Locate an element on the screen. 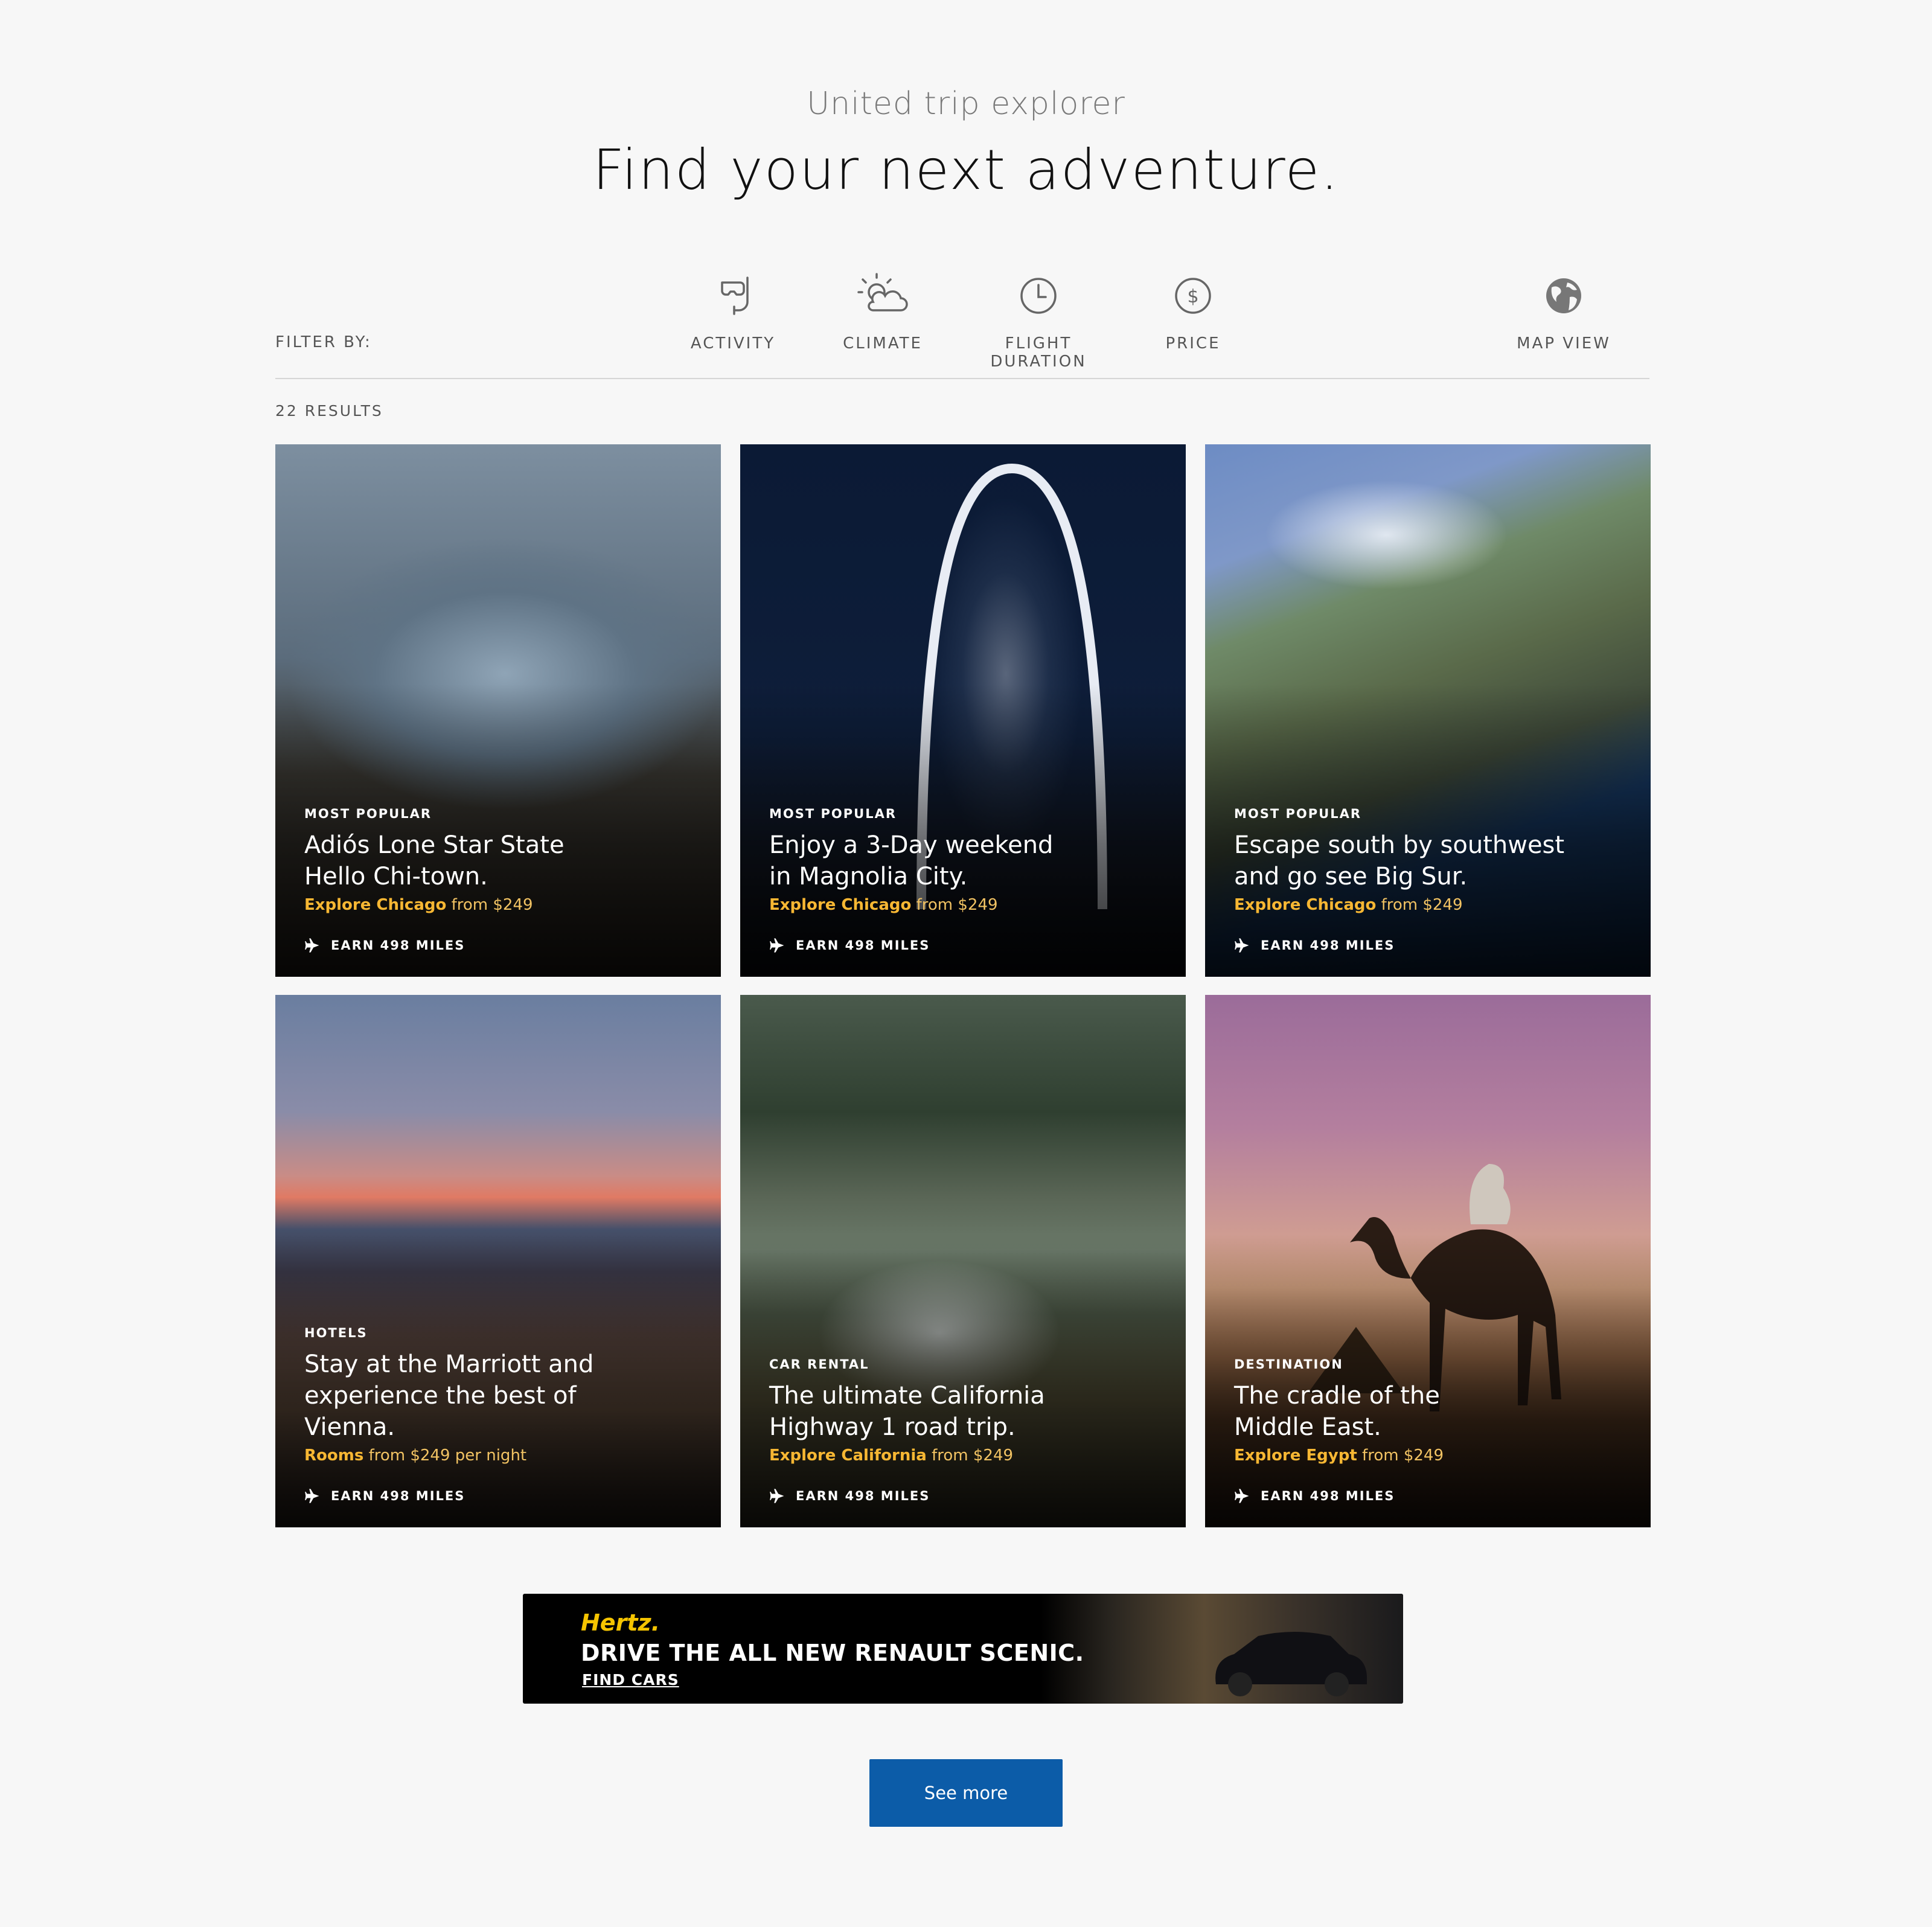  filter-price: $ PRICE is located at coordinates (1193, 309).